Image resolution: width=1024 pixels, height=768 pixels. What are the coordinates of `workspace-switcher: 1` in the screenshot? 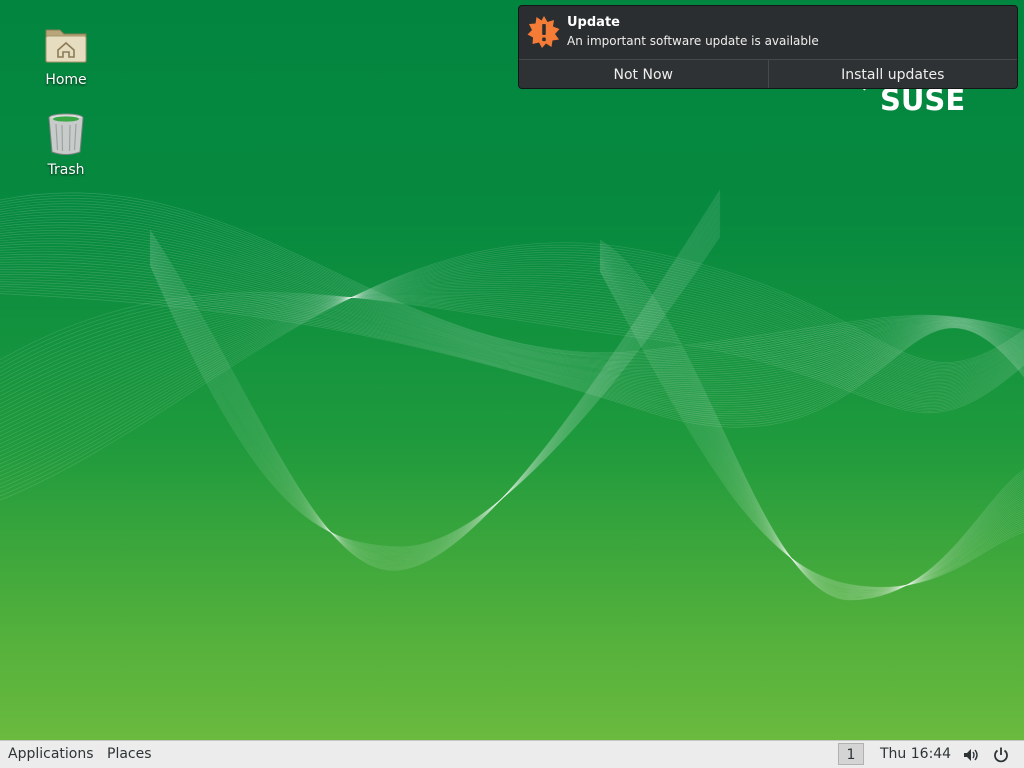 It's located at (851, 754).